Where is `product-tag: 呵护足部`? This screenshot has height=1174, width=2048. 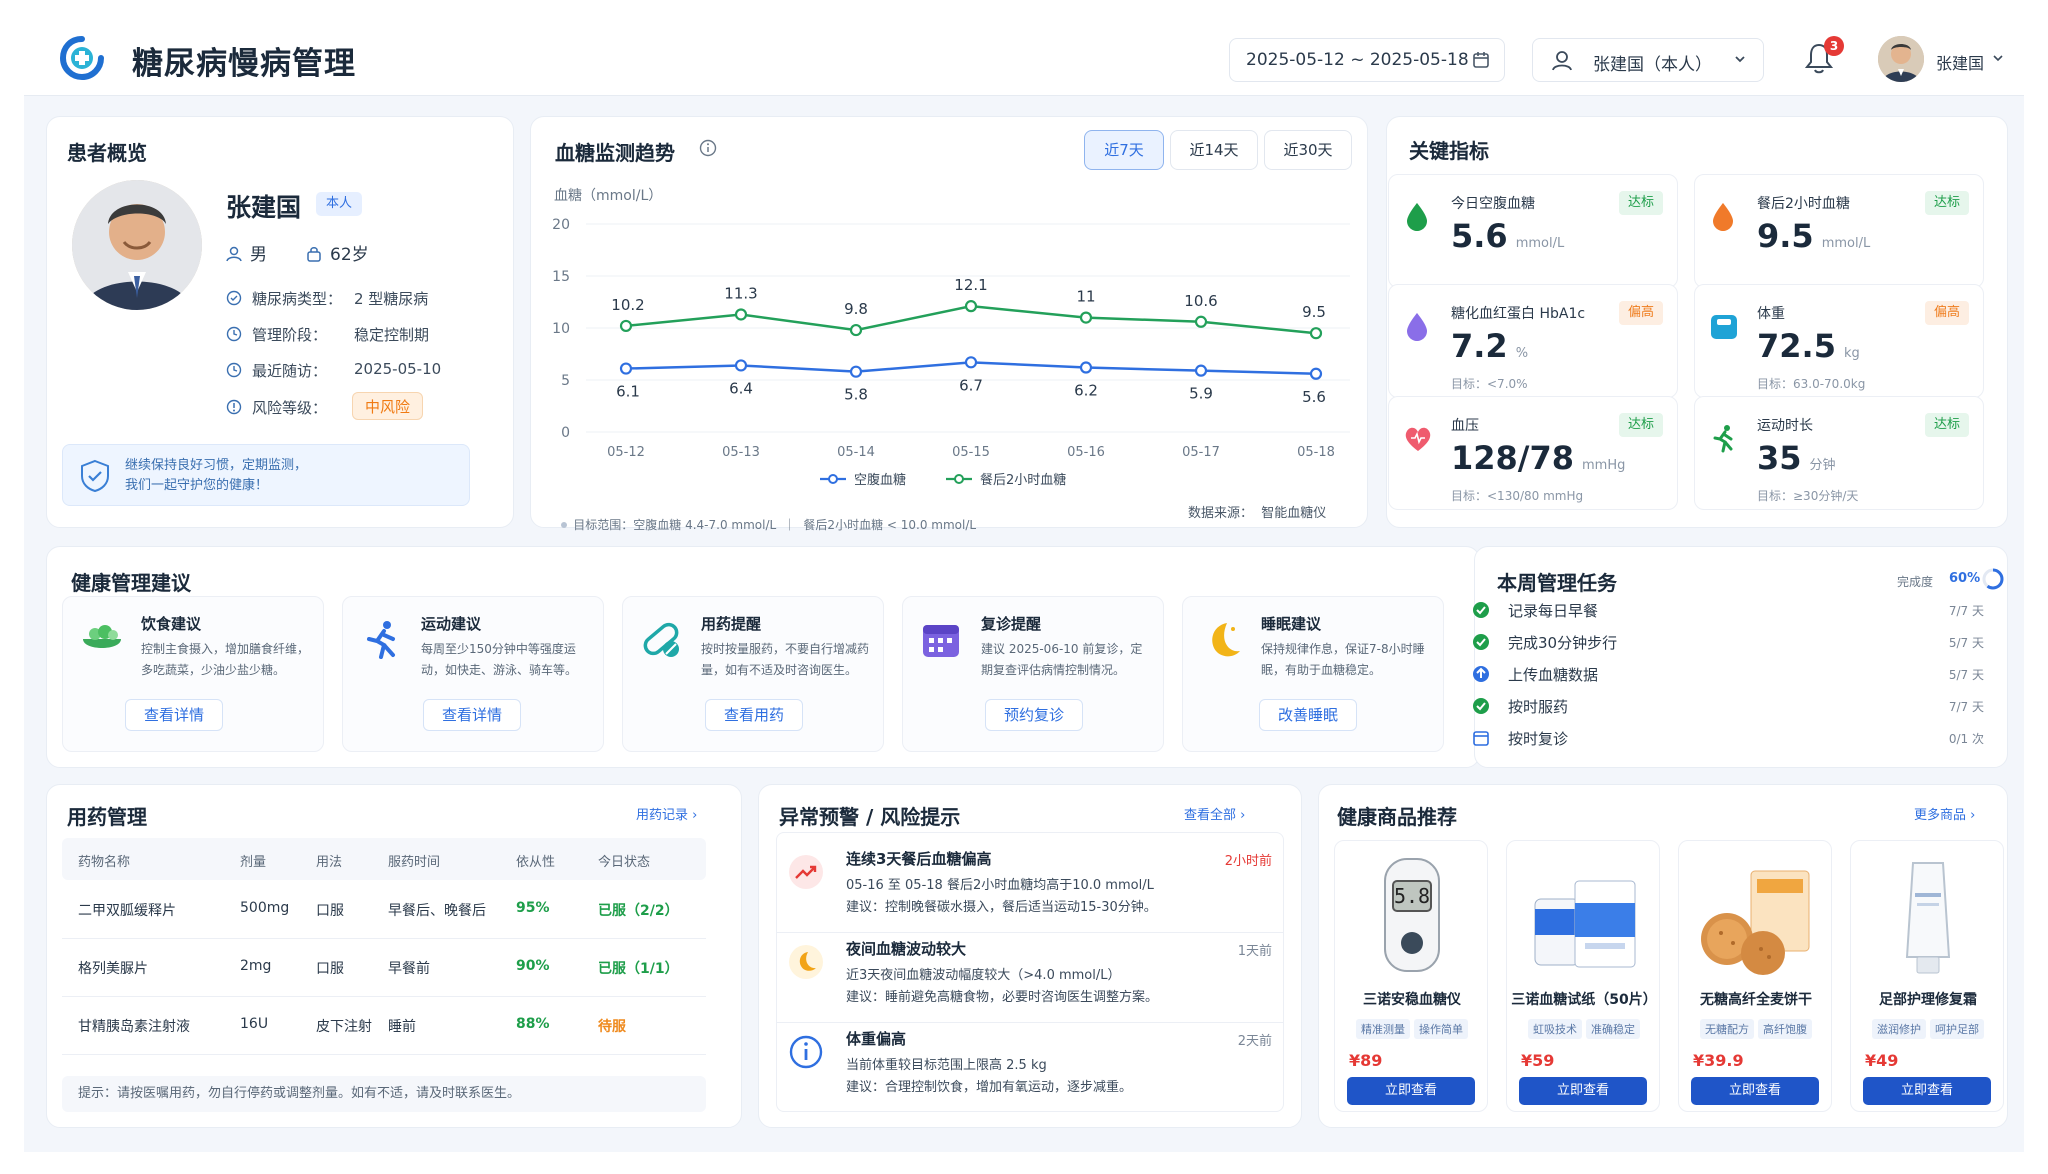 product-tag: 呵护足部 is located at coordinates (1957, 1029).